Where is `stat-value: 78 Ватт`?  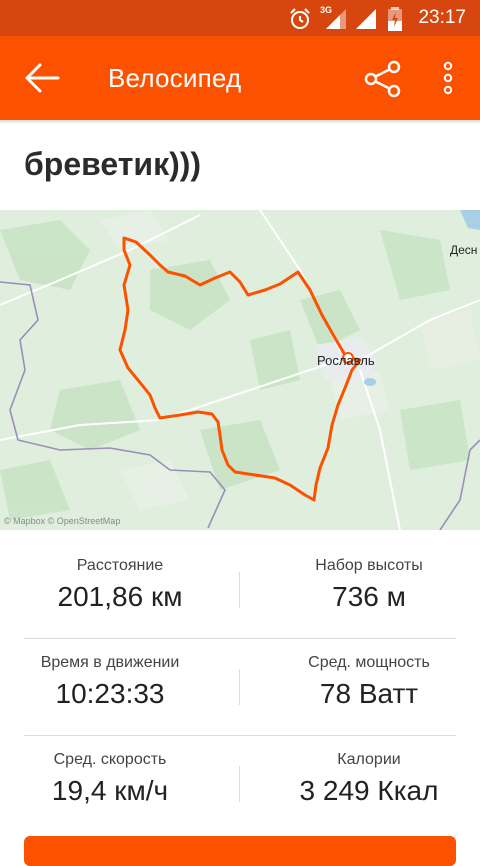
stat-value: 78 Ватт is located at coordinates (369, 693).